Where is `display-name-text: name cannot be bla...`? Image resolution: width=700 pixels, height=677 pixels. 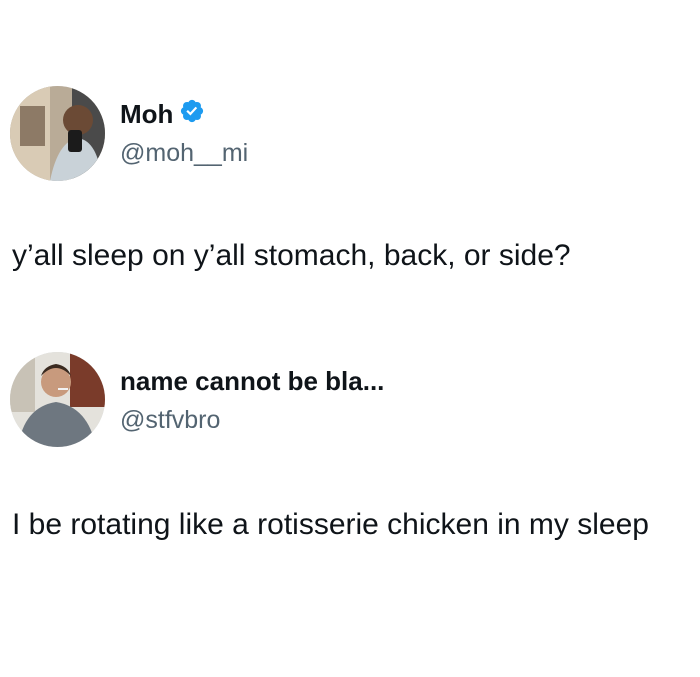 display-name-text: name cannot be bla... is located at coordinates (252, 381).